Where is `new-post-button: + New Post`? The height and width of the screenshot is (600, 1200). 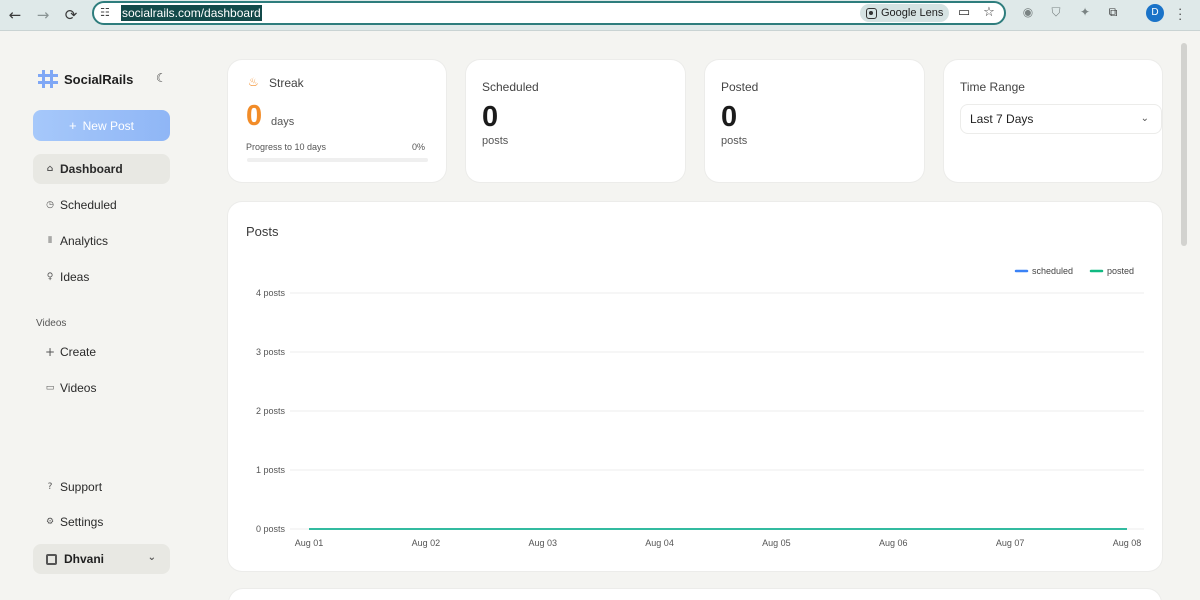
new-post-button: + New Post is located at coordinates (101, 125).